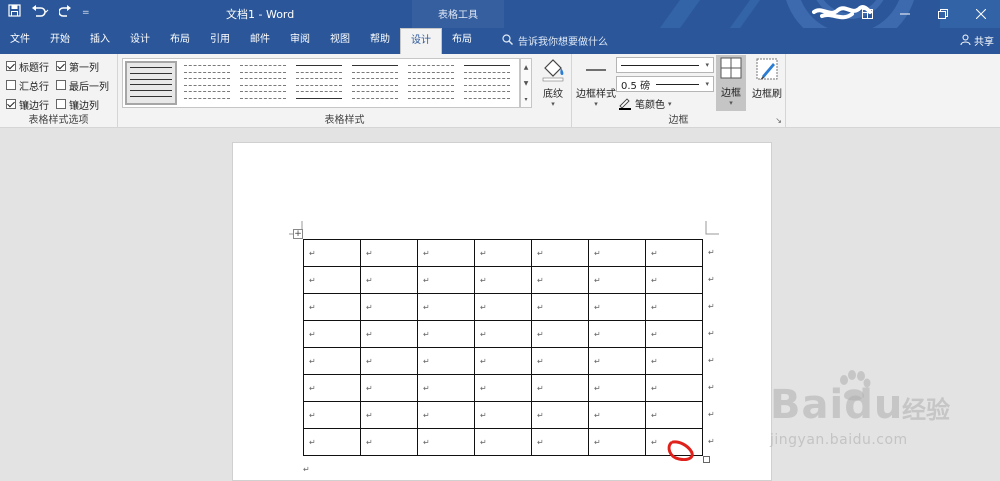  Describe the element at coordinates (151, 83) in the screenshot. I see `table-style-grid` at that location.